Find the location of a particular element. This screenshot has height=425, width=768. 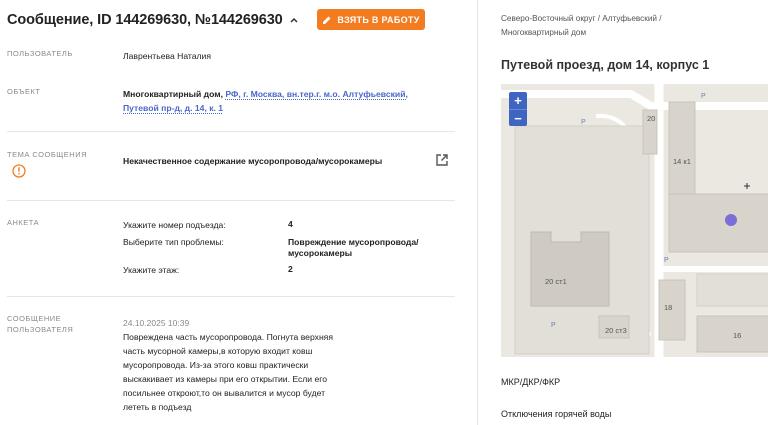

survey-question-1: Укажите номер подъезда: is located at coordinates (174, 225).